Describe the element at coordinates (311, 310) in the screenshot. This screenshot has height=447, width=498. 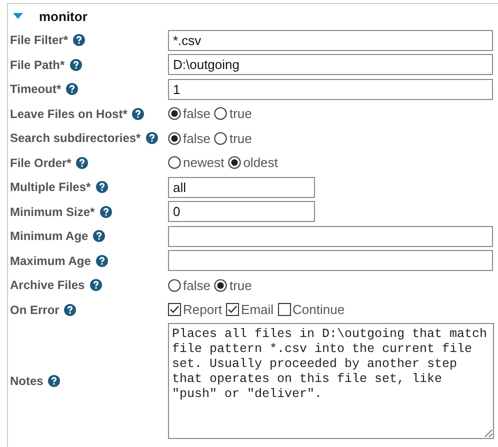
I see `checkbox-option: Continue` at that location.